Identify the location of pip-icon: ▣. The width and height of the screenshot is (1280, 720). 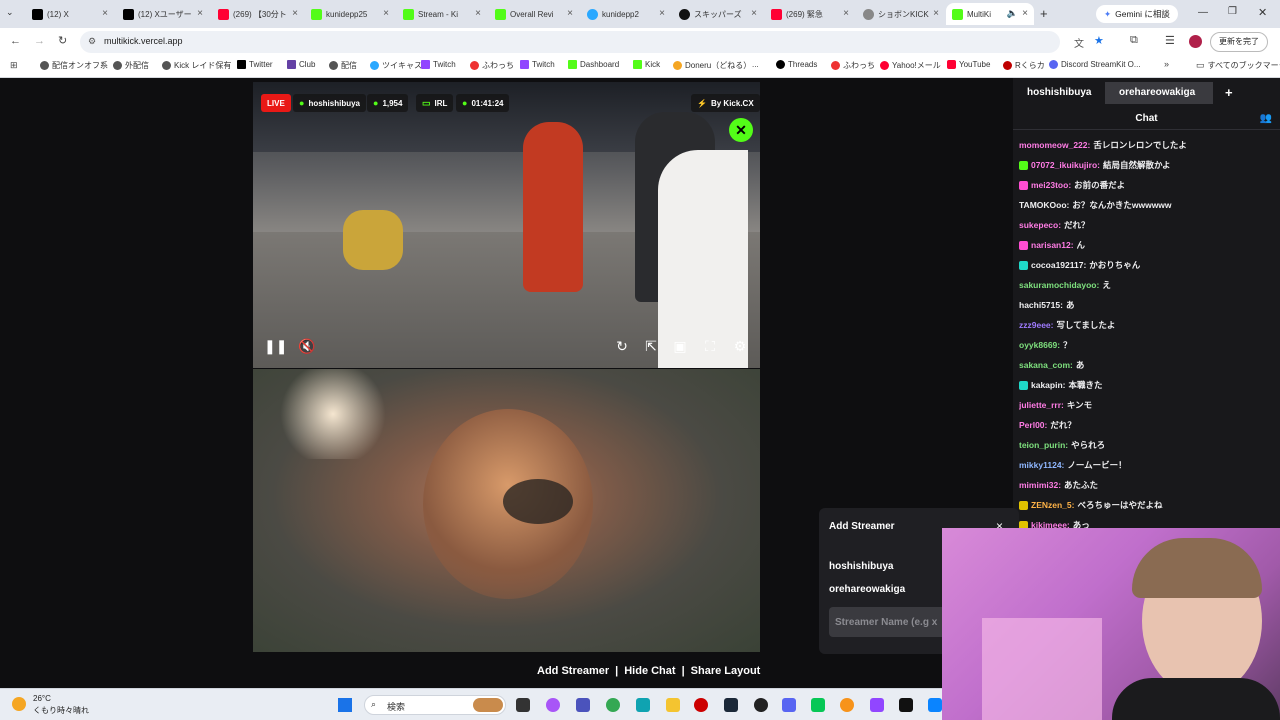
(680, 346).